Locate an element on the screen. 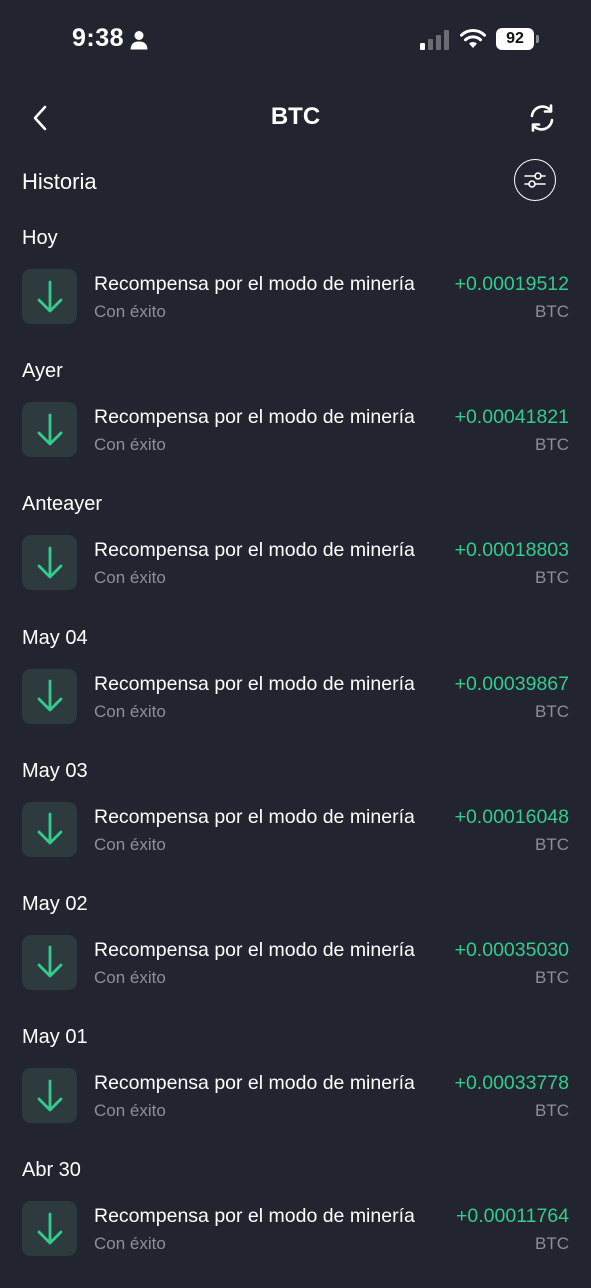 This screenshot has height=1288, width=591. date-label: Anteayer is located at coordinates (62, 504).